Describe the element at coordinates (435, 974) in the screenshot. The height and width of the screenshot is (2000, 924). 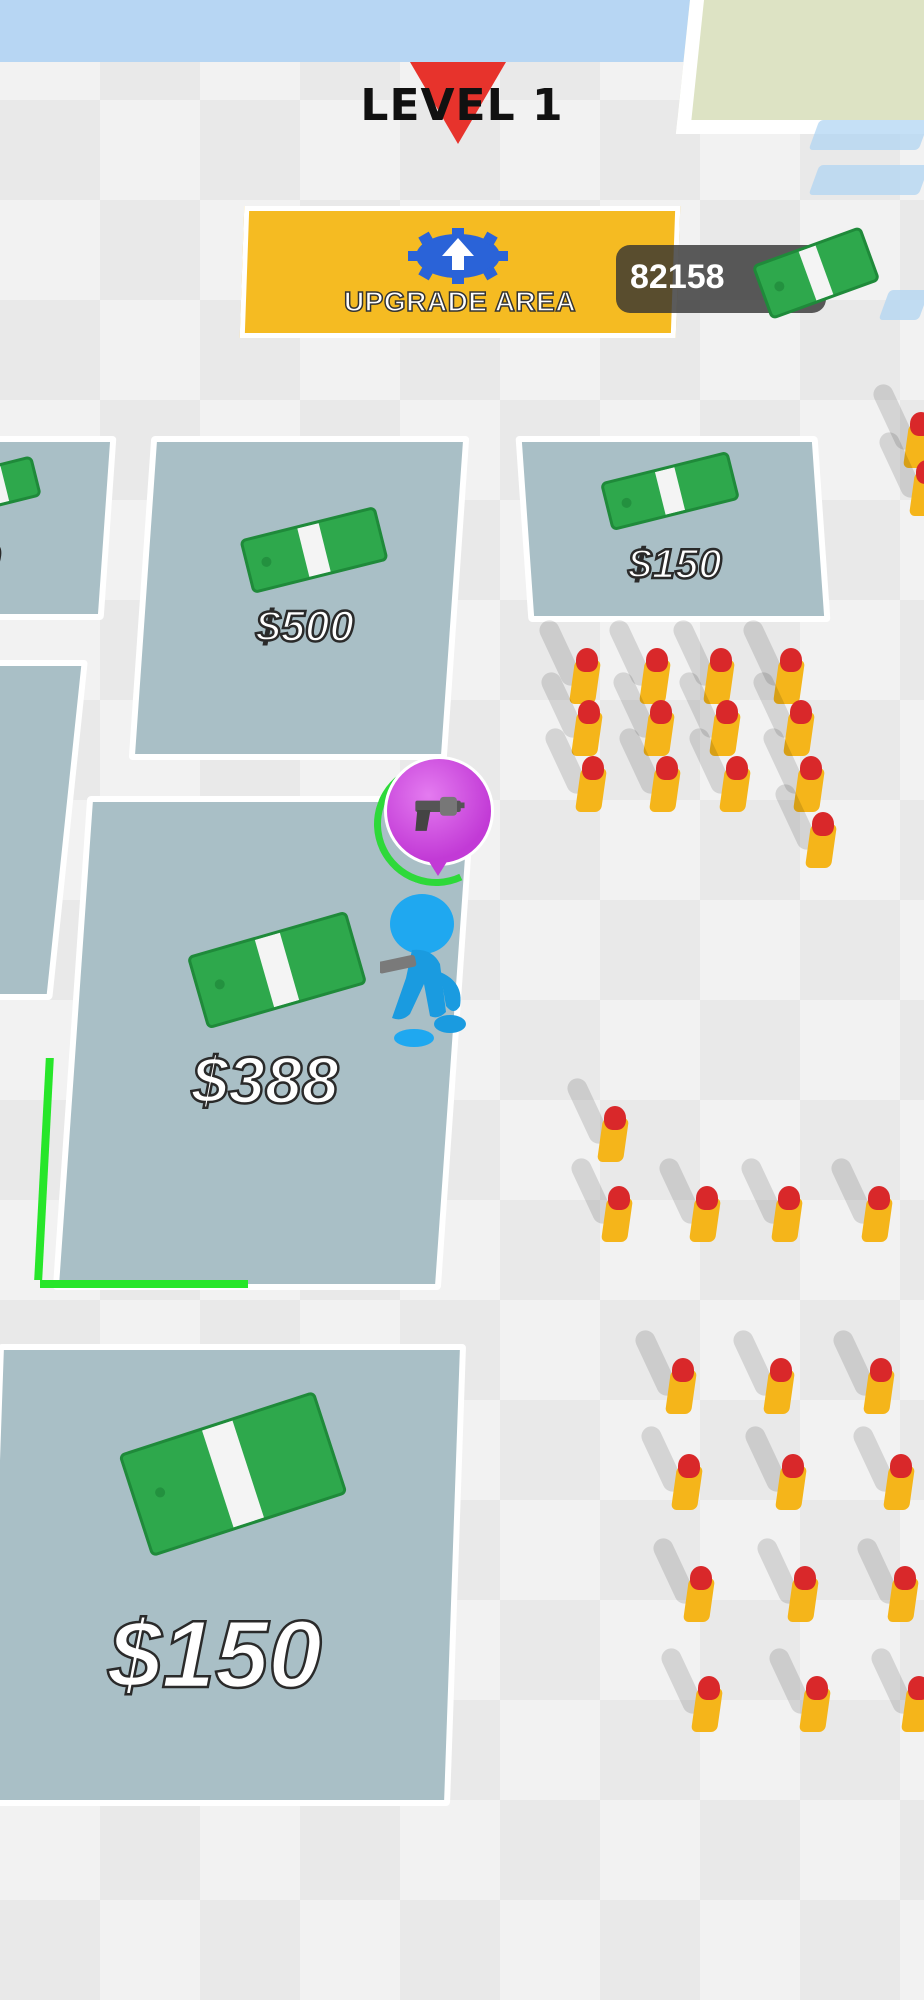
I see `player-character` at that location.